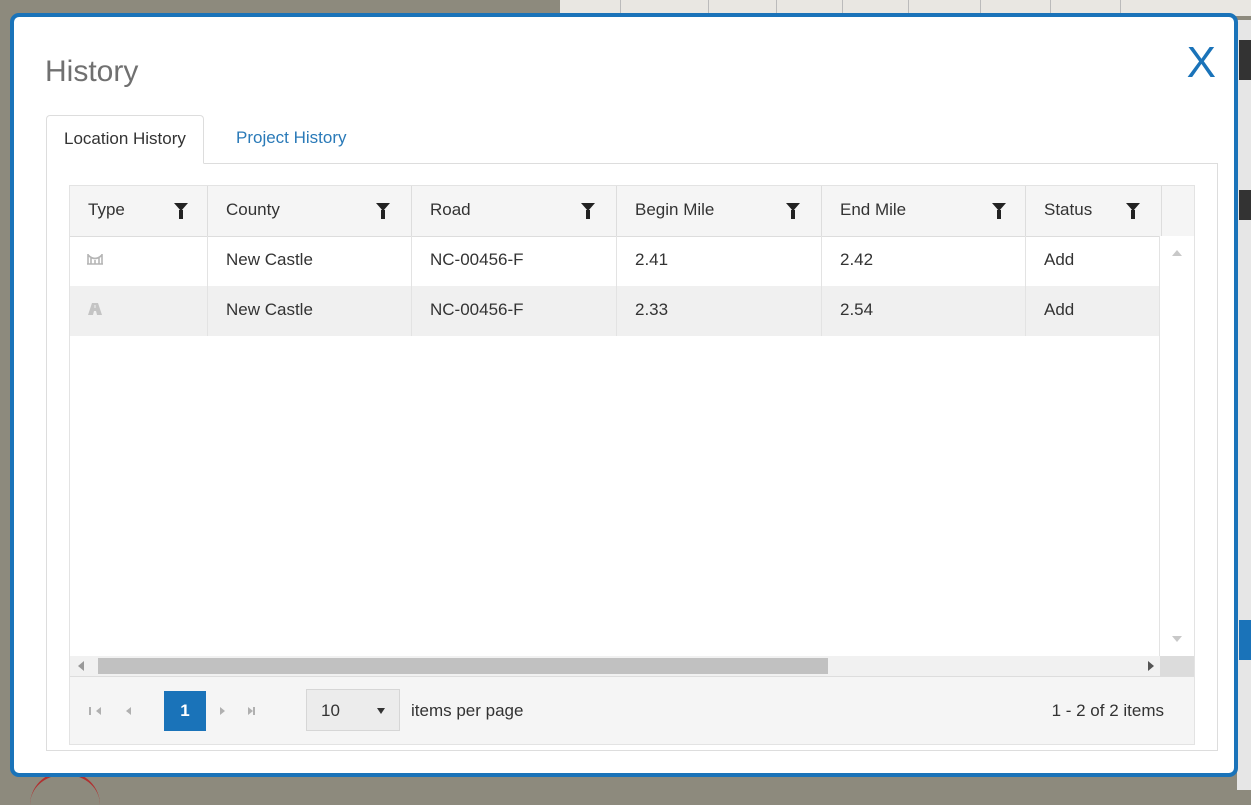  What do you see at coordinates (1244, 405) in the screenshot?
I see `background-panel-edge` at bounding box center [1244, 405].